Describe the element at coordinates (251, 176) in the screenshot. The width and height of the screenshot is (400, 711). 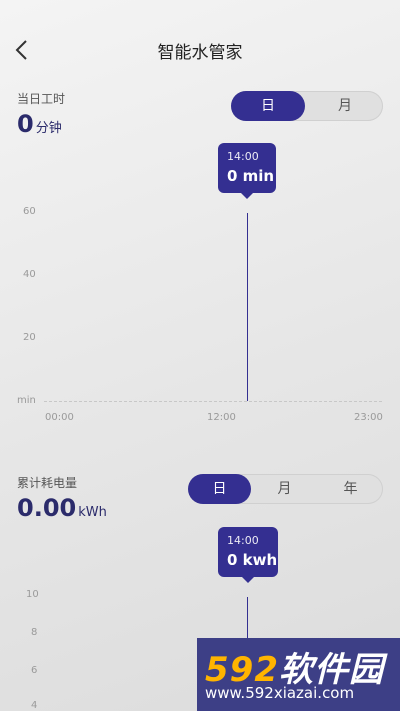
I see `tooltip-value: 0 min` at that location.